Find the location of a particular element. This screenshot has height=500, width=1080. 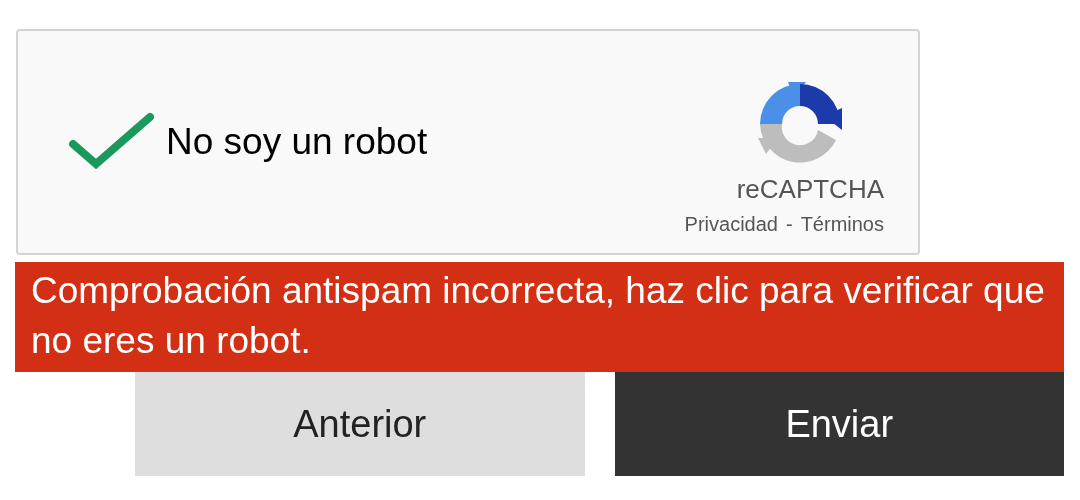

back-button: Anterior is located at coordinates (360, 424).